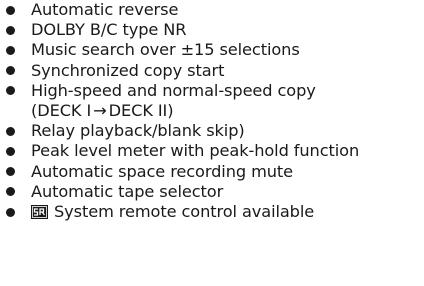  I want to click on feature-text-line-2: (DECK I → DECK II), so click(227, 111).